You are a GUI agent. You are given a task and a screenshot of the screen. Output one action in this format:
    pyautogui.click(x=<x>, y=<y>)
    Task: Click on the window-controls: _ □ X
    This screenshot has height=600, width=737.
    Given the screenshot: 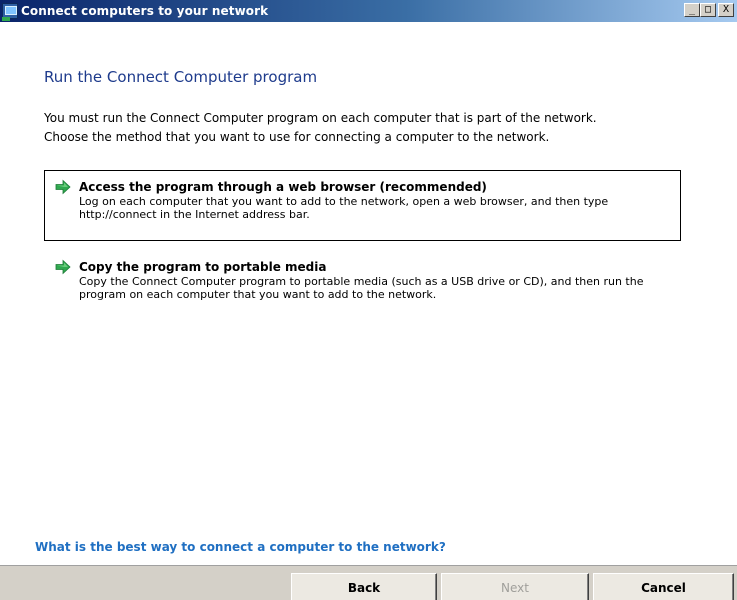 What is the action you would take?
    pyautogui.click(x=709, y=10)
    